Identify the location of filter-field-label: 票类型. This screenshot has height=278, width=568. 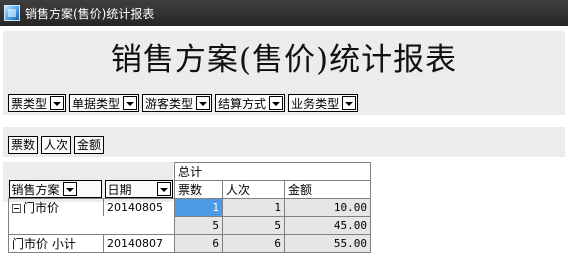
(29, 103).